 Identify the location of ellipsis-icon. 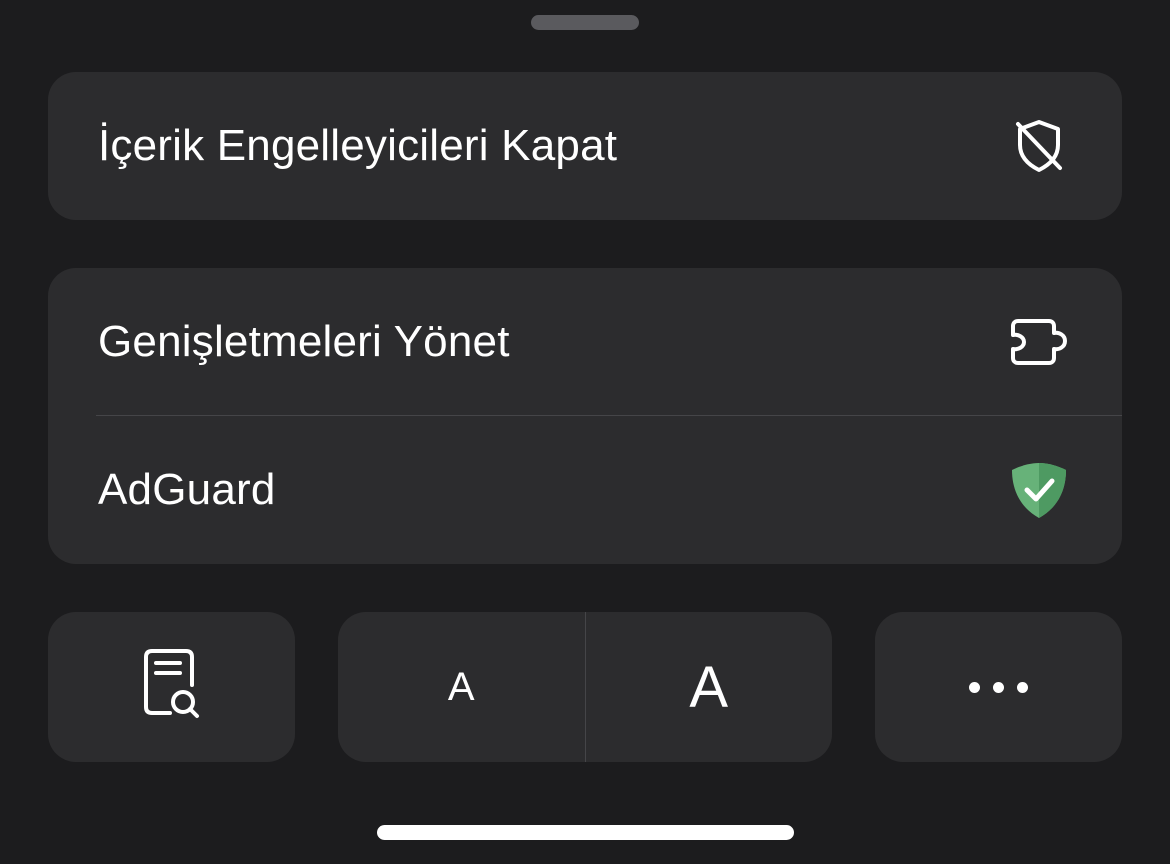
(998, 687).